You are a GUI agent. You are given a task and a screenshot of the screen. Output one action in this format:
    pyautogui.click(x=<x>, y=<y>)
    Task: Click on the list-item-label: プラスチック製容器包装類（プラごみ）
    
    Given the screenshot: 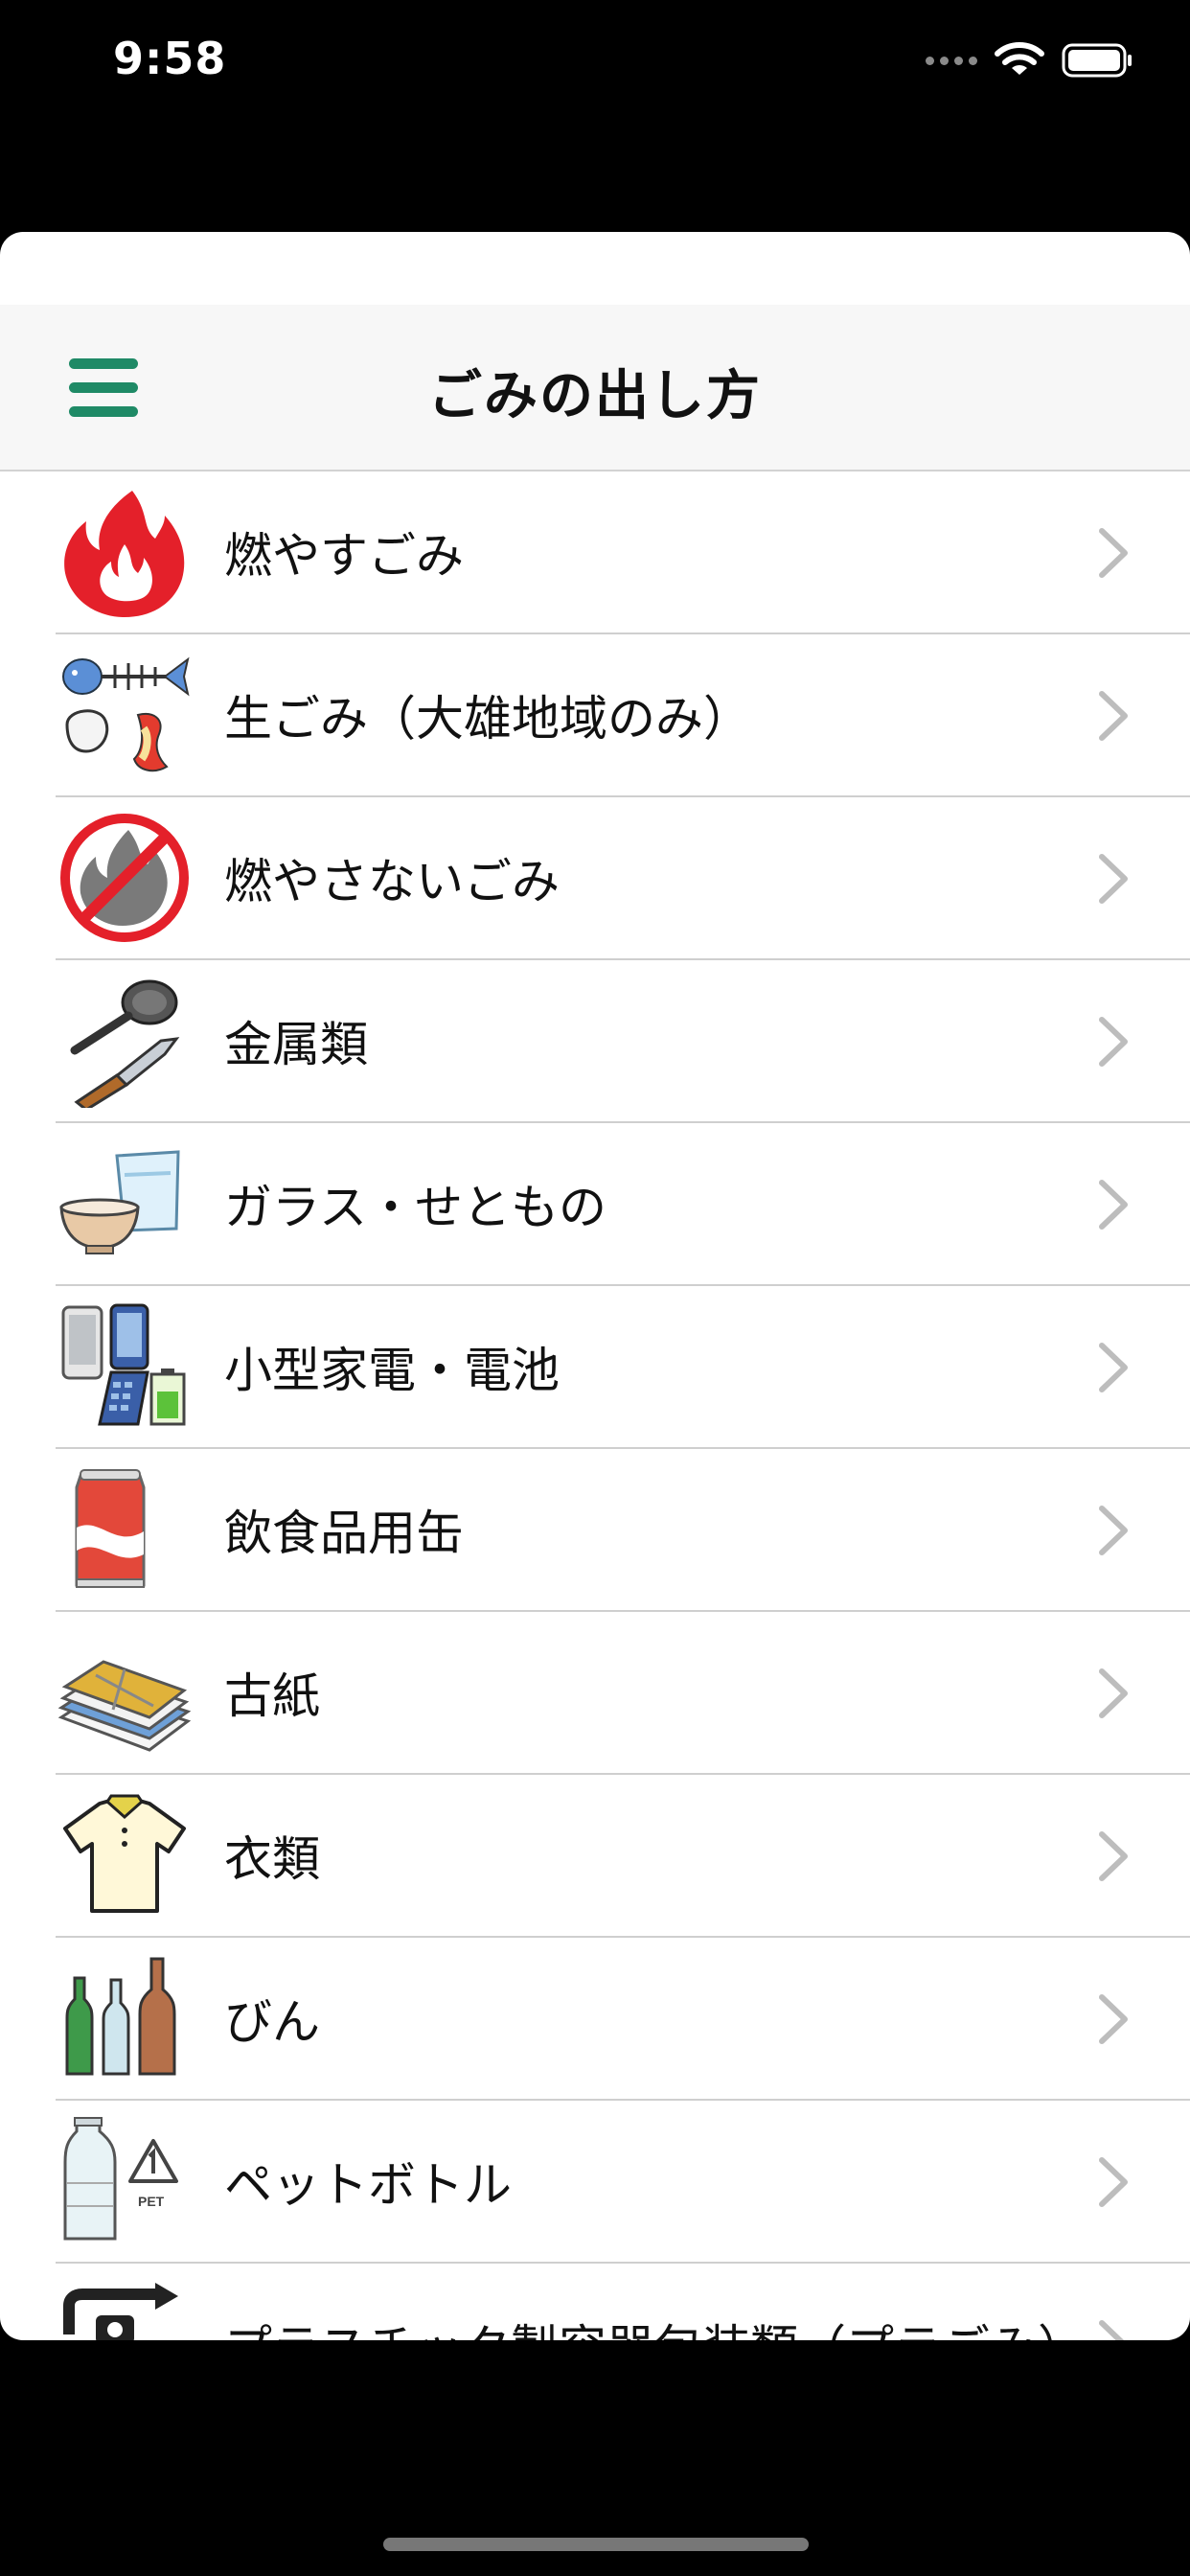 What is the action you would take?
    pyautogui.click(x=655, y=2325)
    